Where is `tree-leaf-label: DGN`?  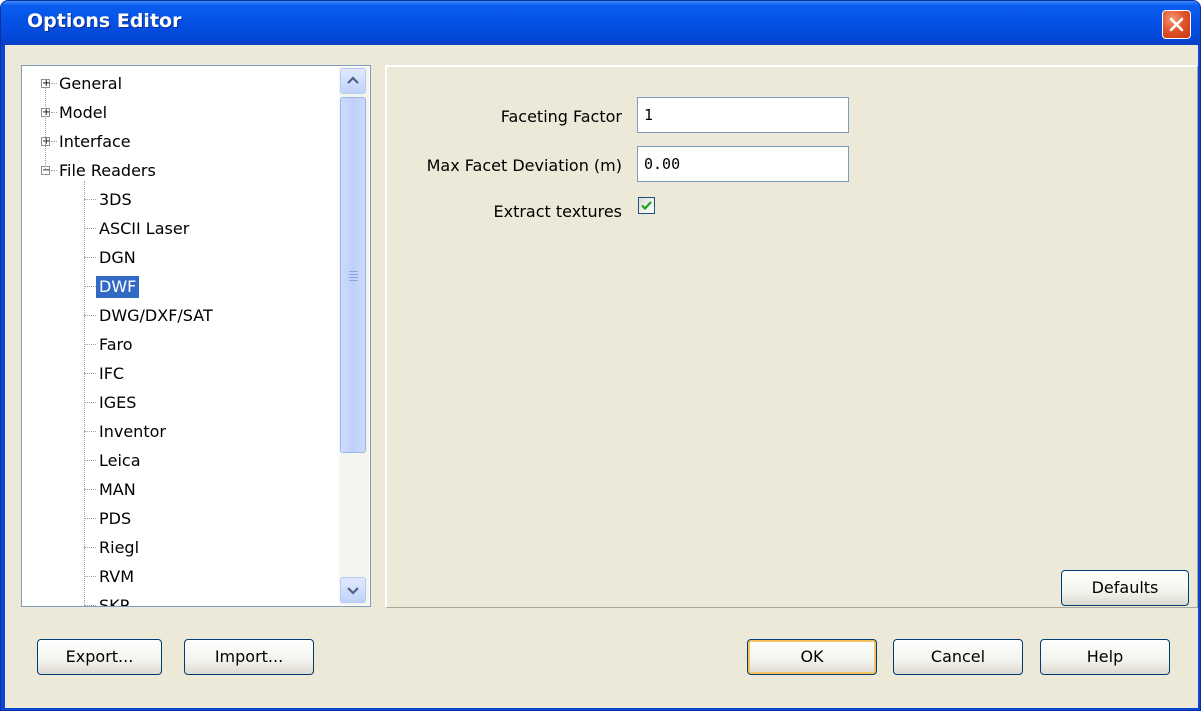 tree-leaf-label: DGN is located at coordinates (117, 257).